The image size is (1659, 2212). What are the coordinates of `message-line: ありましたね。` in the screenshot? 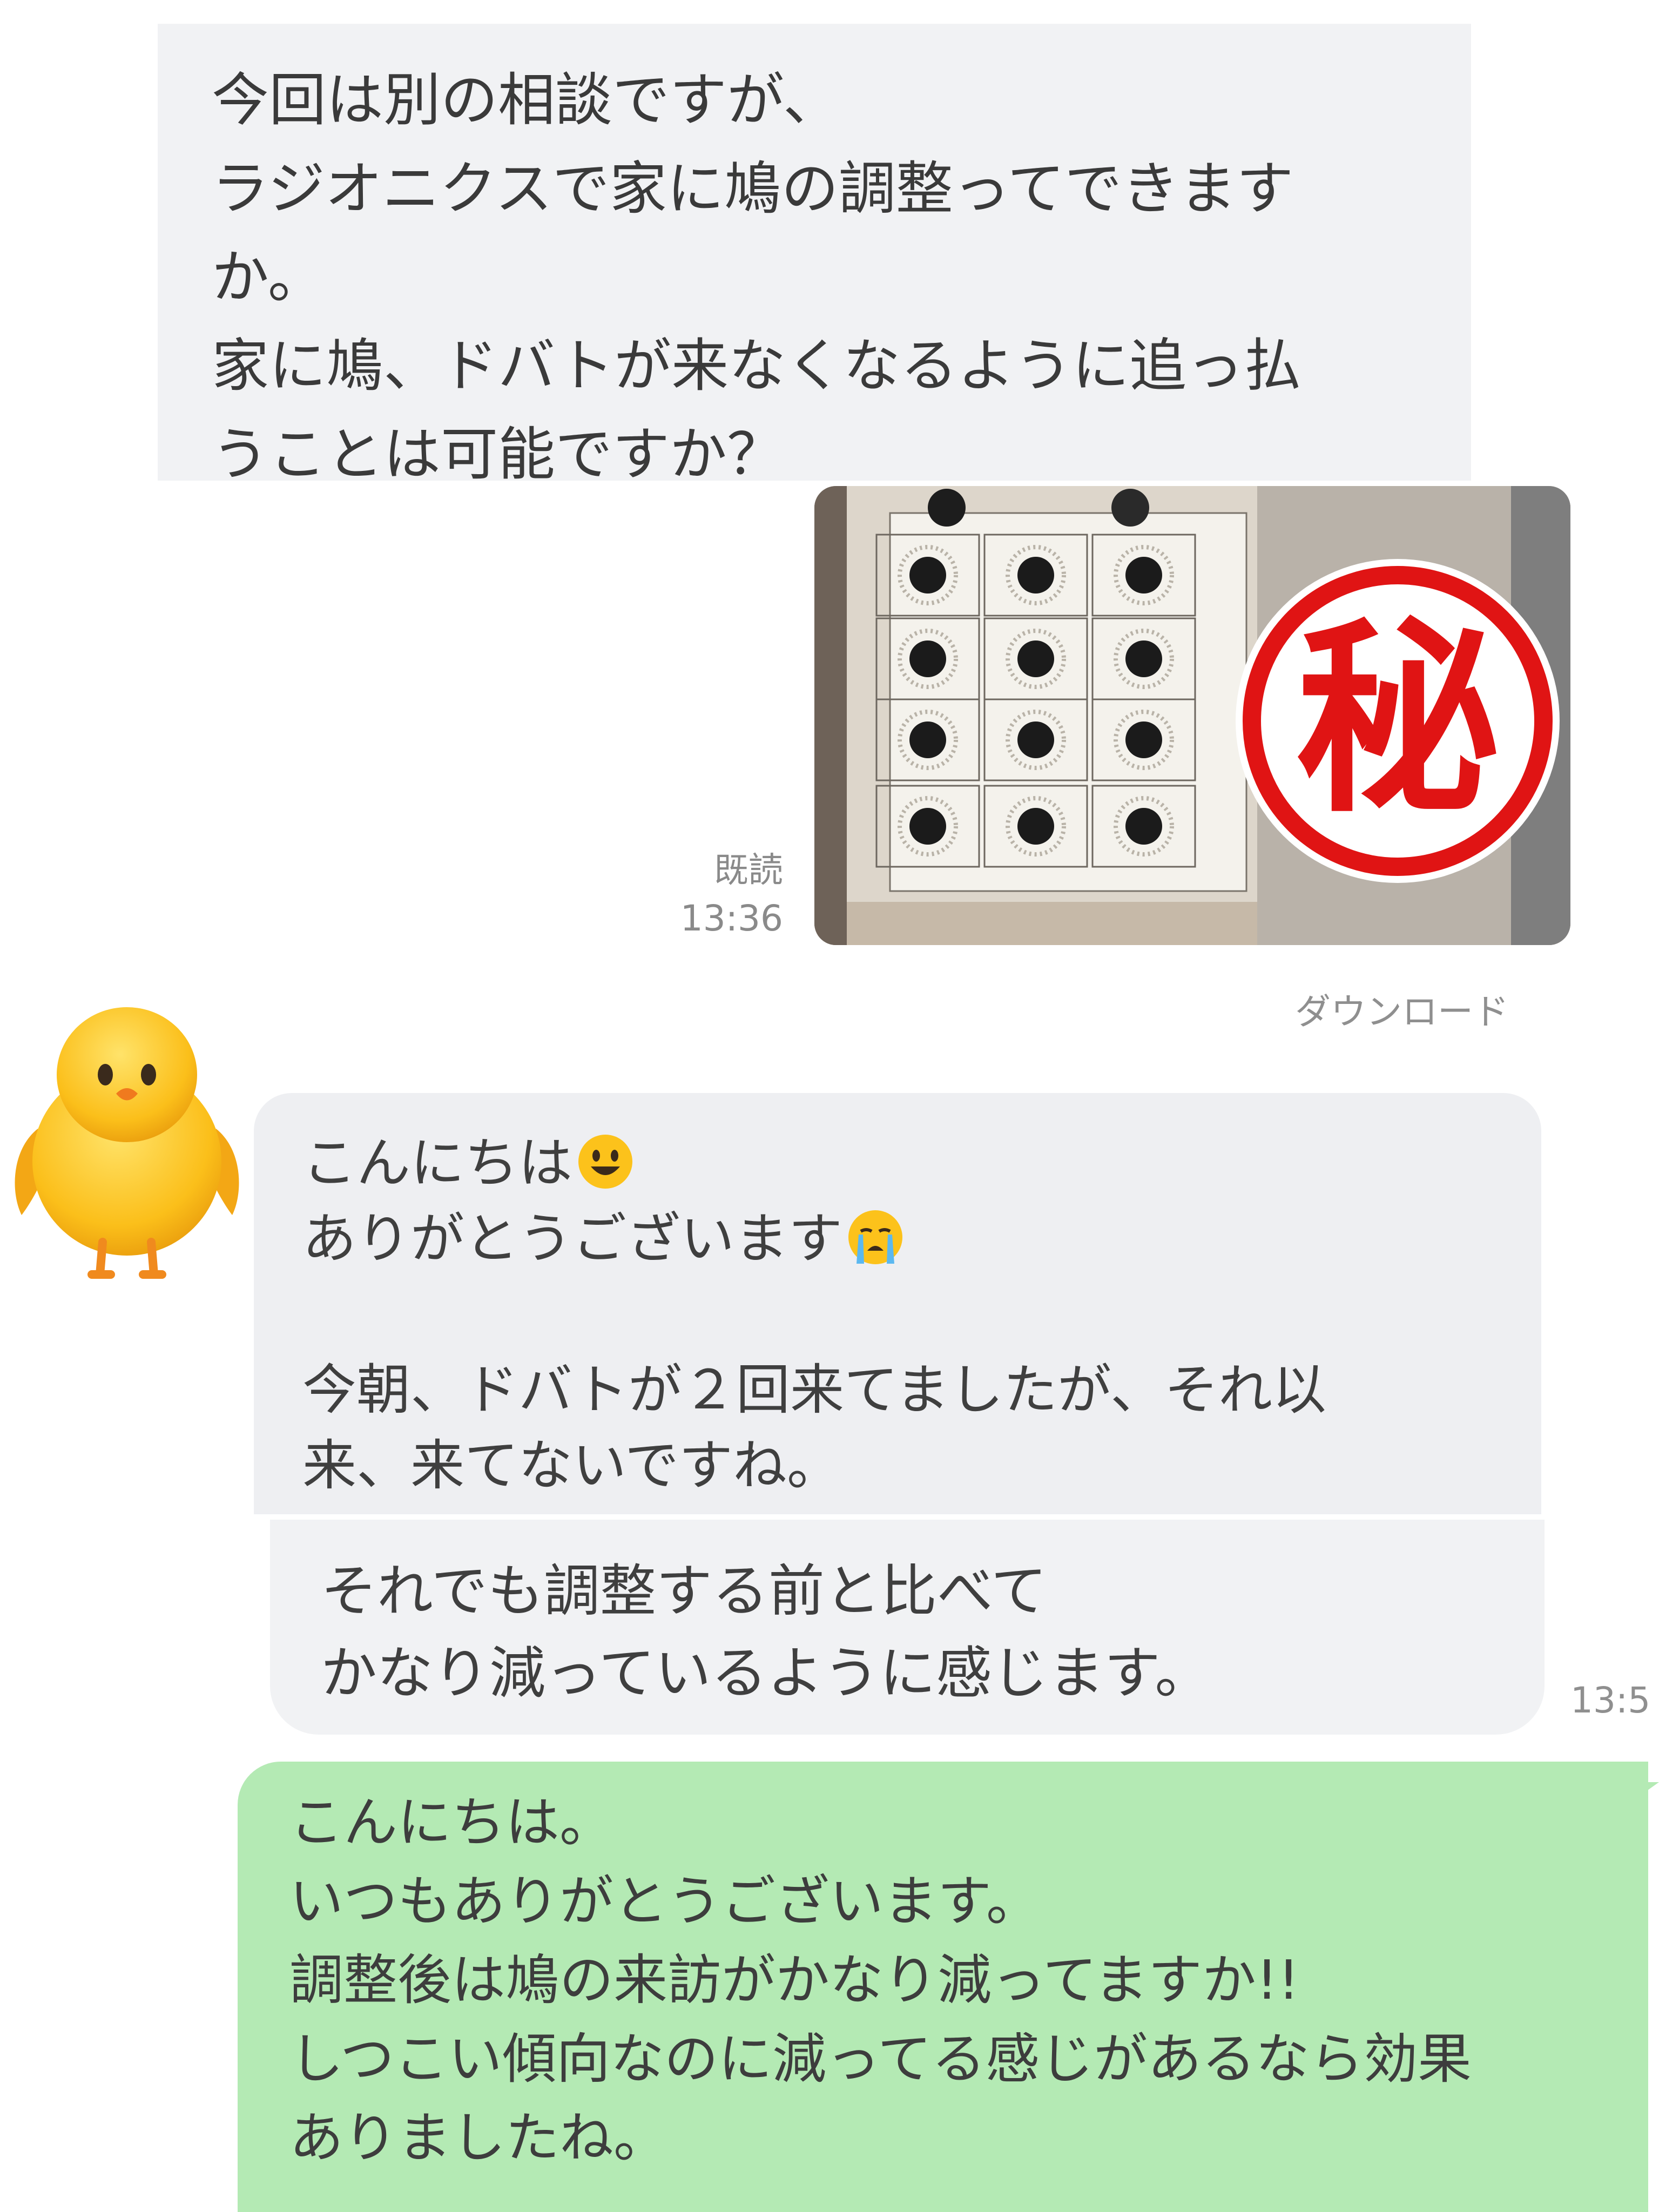 It's located at (478, 2137).